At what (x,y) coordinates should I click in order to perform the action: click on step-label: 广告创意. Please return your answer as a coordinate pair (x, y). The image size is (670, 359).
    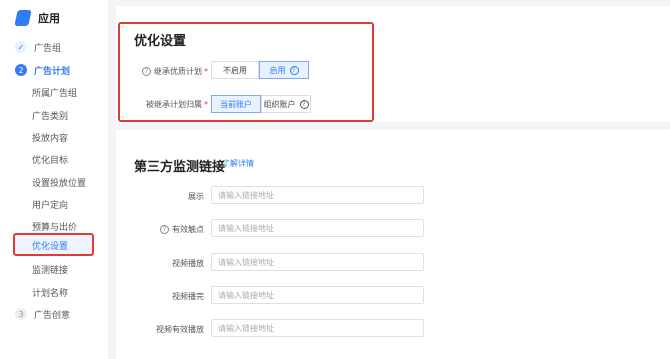
    Looking at the image, I should click on (52, 315).